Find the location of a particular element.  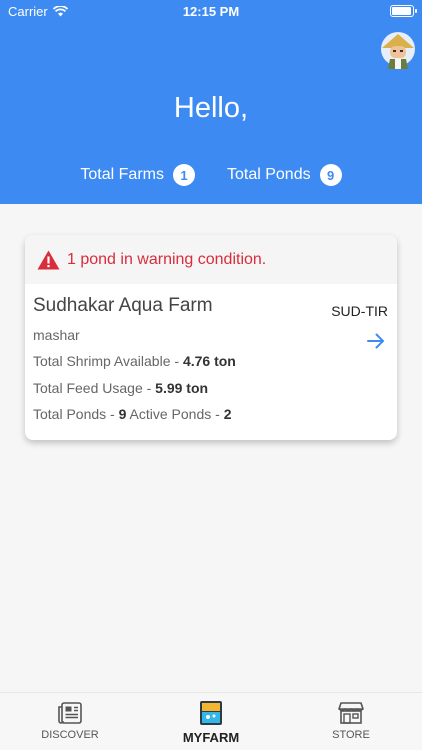

battery-icon is located at coordinates (403, 11).